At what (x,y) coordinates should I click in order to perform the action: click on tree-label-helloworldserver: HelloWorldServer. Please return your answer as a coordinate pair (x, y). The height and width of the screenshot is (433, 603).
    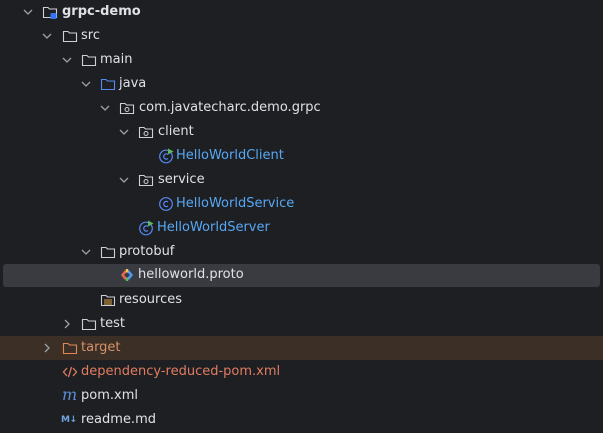
    Looking at the image, I should click on (213, 227).